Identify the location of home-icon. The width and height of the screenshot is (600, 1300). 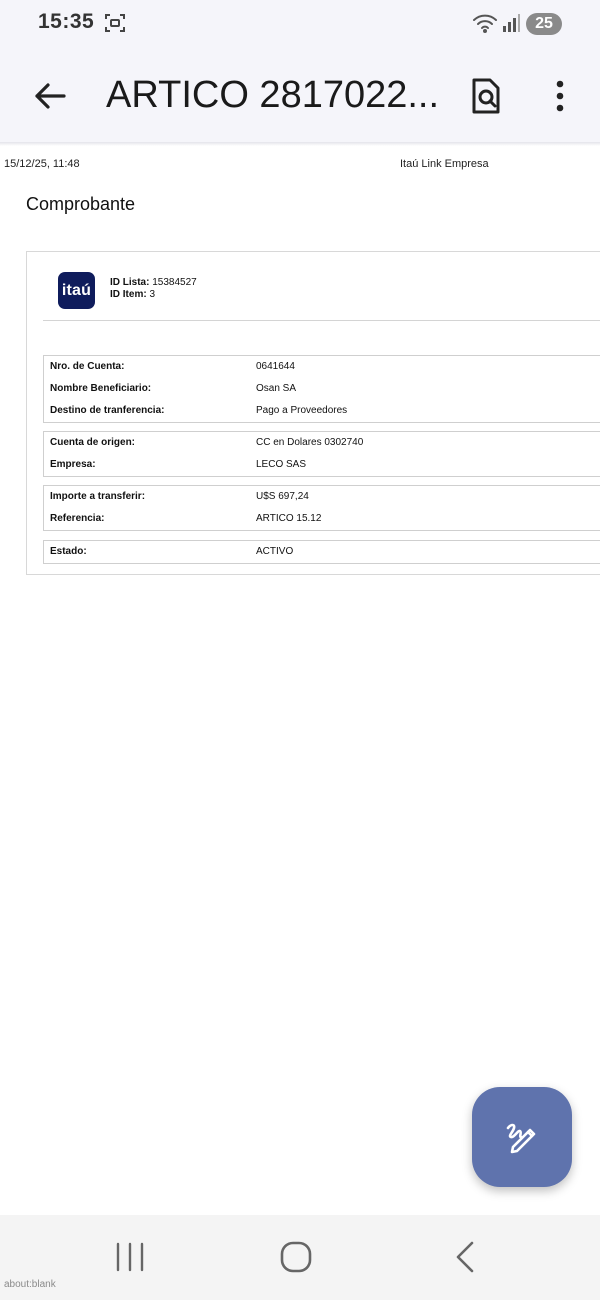
(296, 1257).